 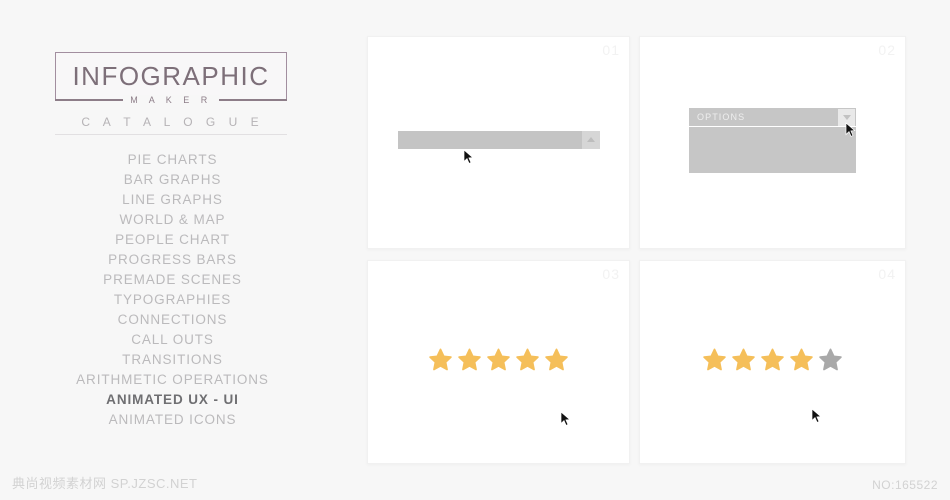 I want to click on select-collapsed, so click(x=498, y=139).